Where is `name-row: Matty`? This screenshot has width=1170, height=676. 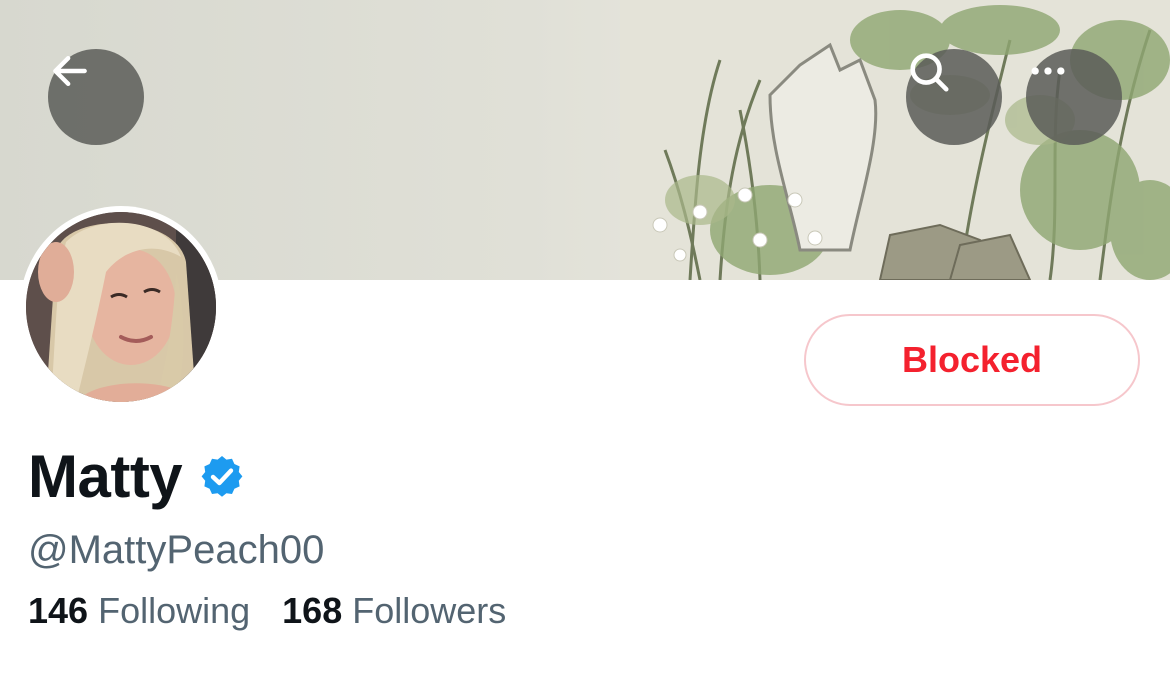
name-row: Matty is located at coordinates (137, 476).